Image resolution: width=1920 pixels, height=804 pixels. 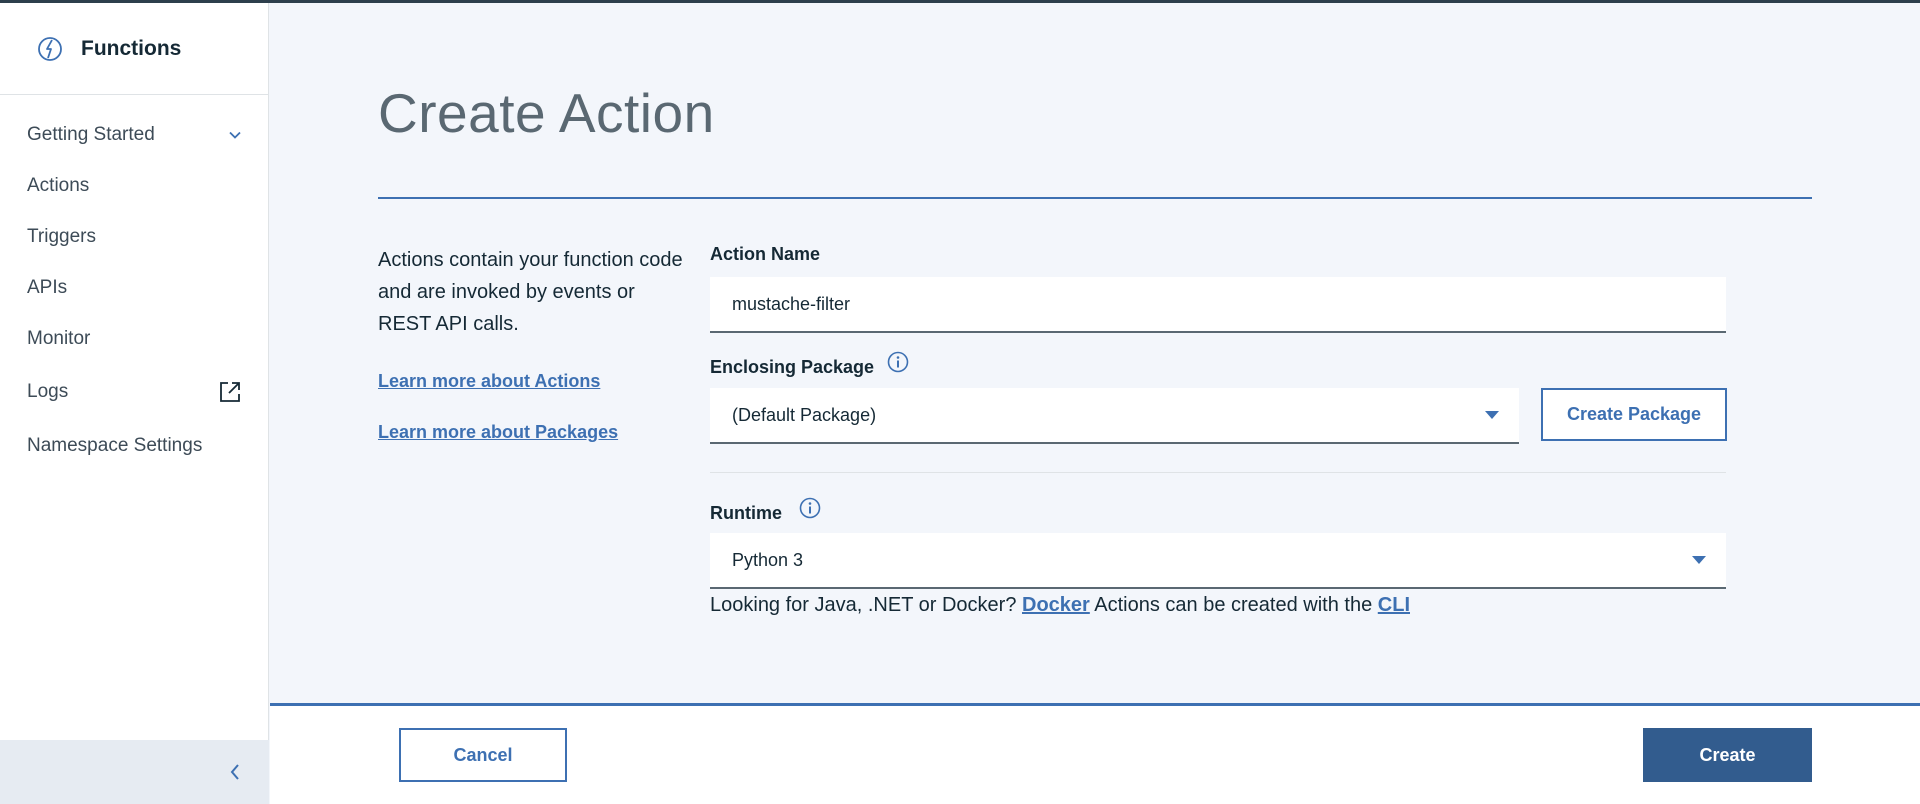 What do you see at coordinates (546, 113) in the screenshot?
I see `page-title: Create Action` at bounding box center [546, 113].